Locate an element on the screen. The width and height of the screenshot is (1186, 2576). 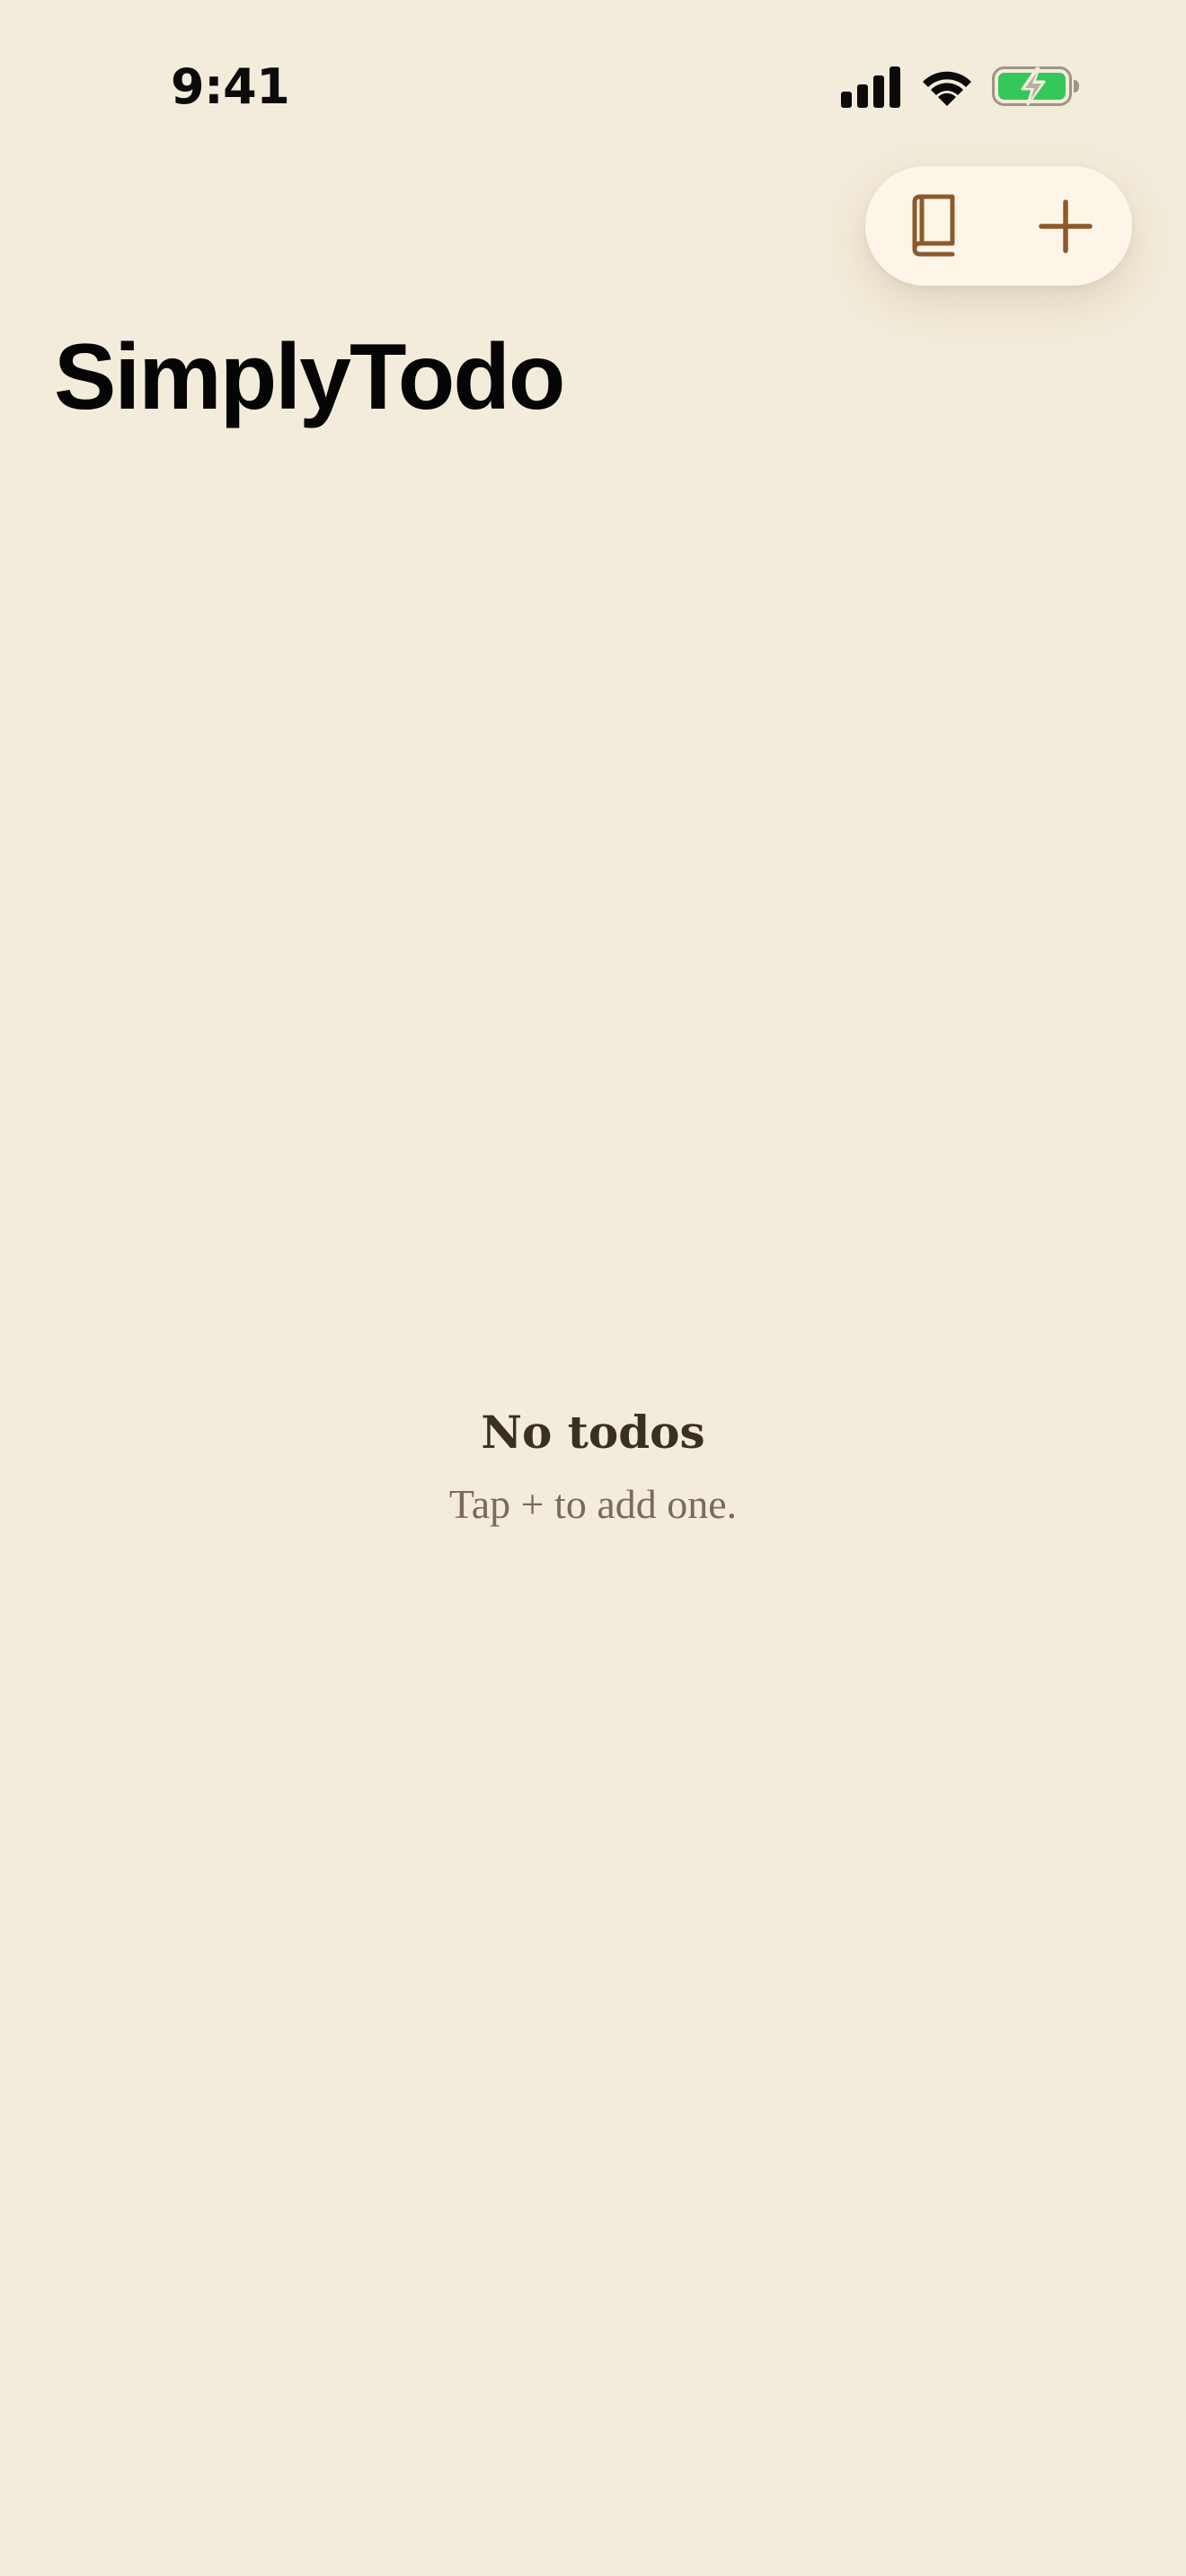
status-time: 9:41 is located at coordinates (230, 86).